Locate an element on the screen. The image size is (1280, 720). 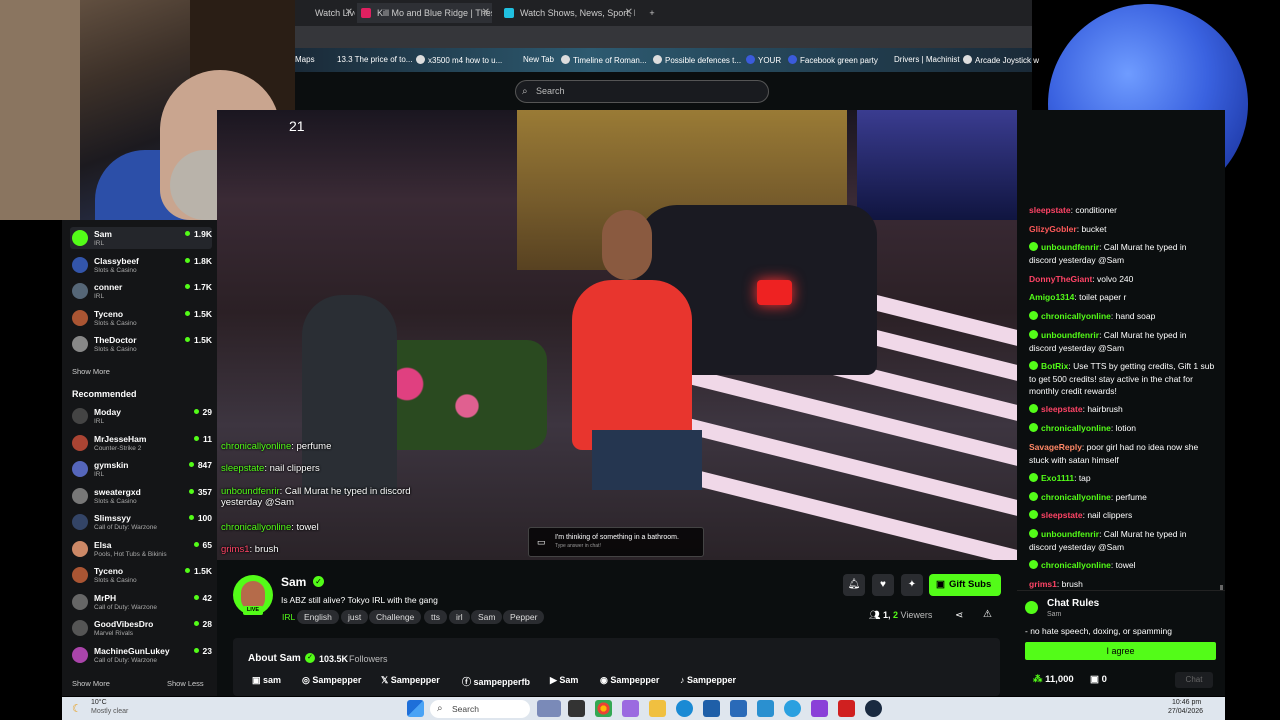
chat-username: GlizyGobler is located at coordinates (1053, 229).